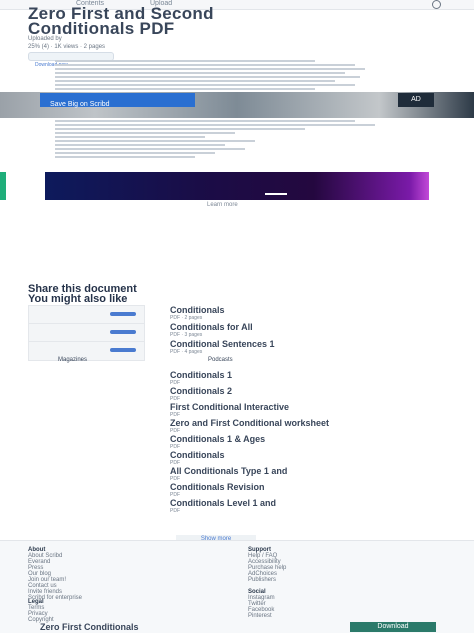 The width and height of the screenshot is (474, 633). What do you see at coordinates (436, 4) in the screenshot?
I see `search-icon` at bounding box center [436, 4].